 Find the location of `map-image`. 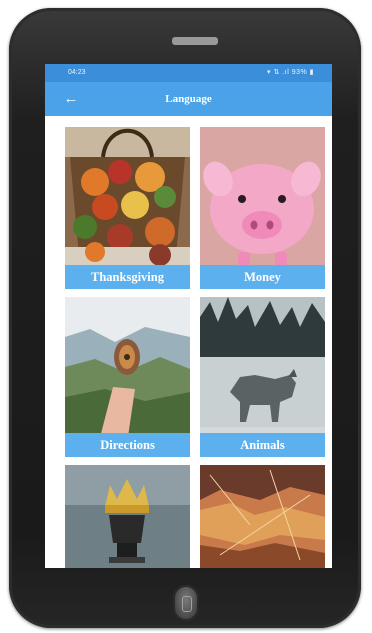

map-image is located at coordinates (262, 516).